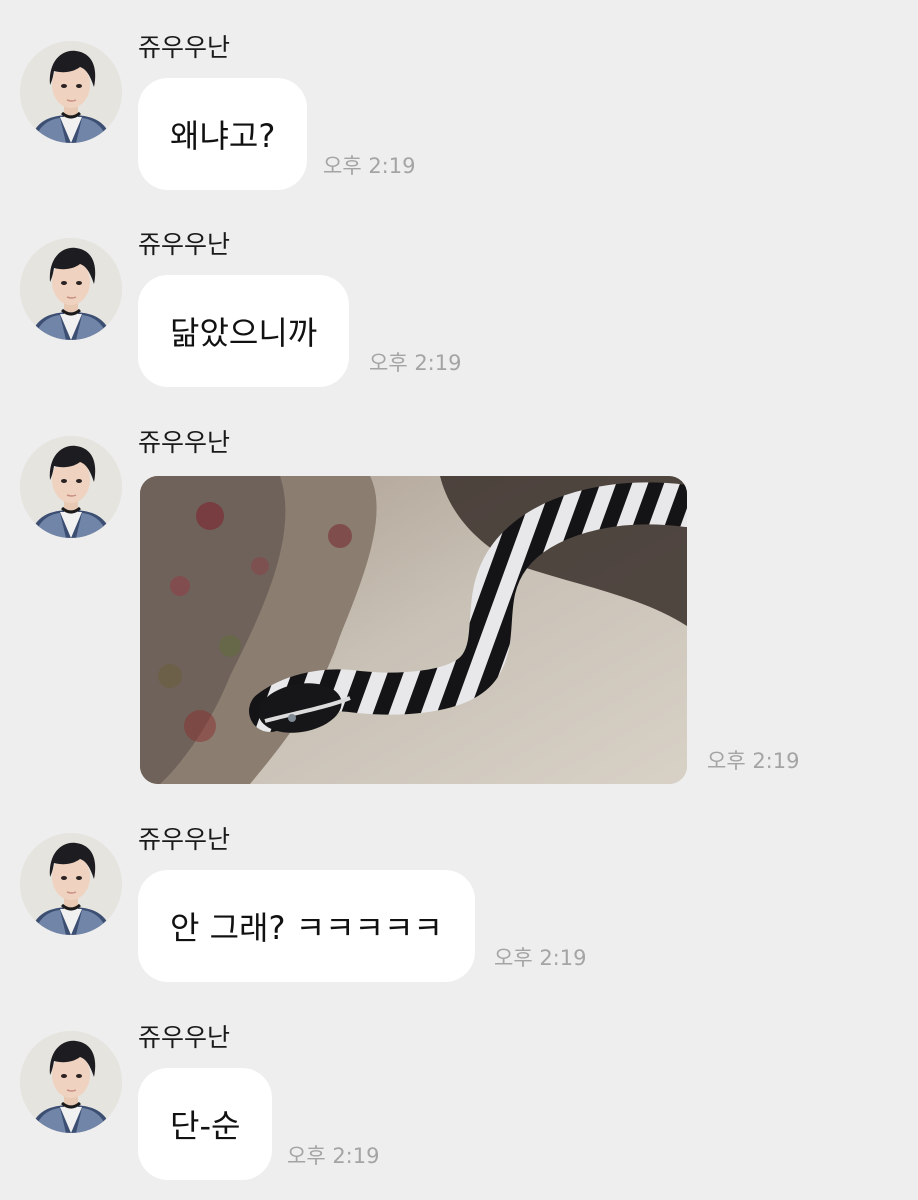  Describe the element at coordinates (244, 331) in the screenshot. I see `message-bubble: 닮았으니까` at that location.